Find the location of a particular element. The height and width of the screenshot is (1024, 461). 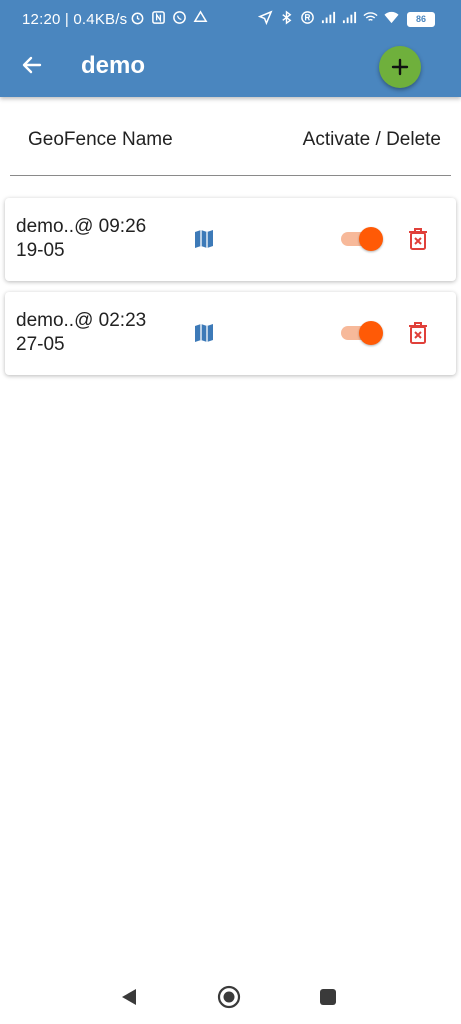

add-geofence-button is located at coordinates (400, 67).